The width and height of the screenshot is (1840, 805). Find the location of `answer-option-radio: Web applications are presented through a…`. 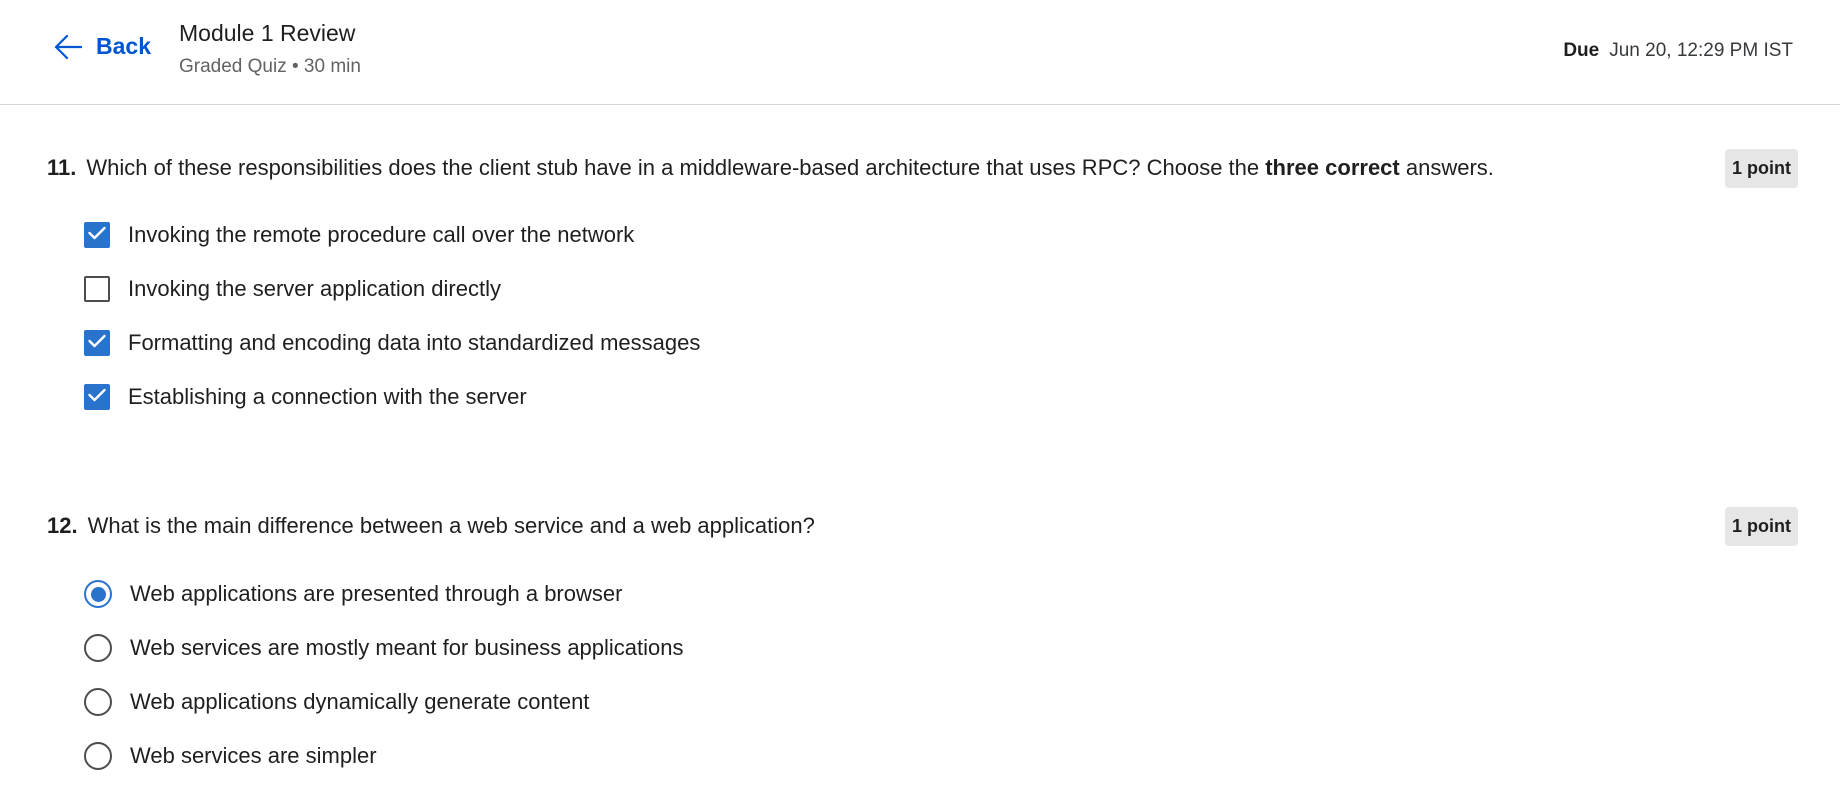

answer-option-radio: Web applications are presented through a… is located at coordinates (353, 594).